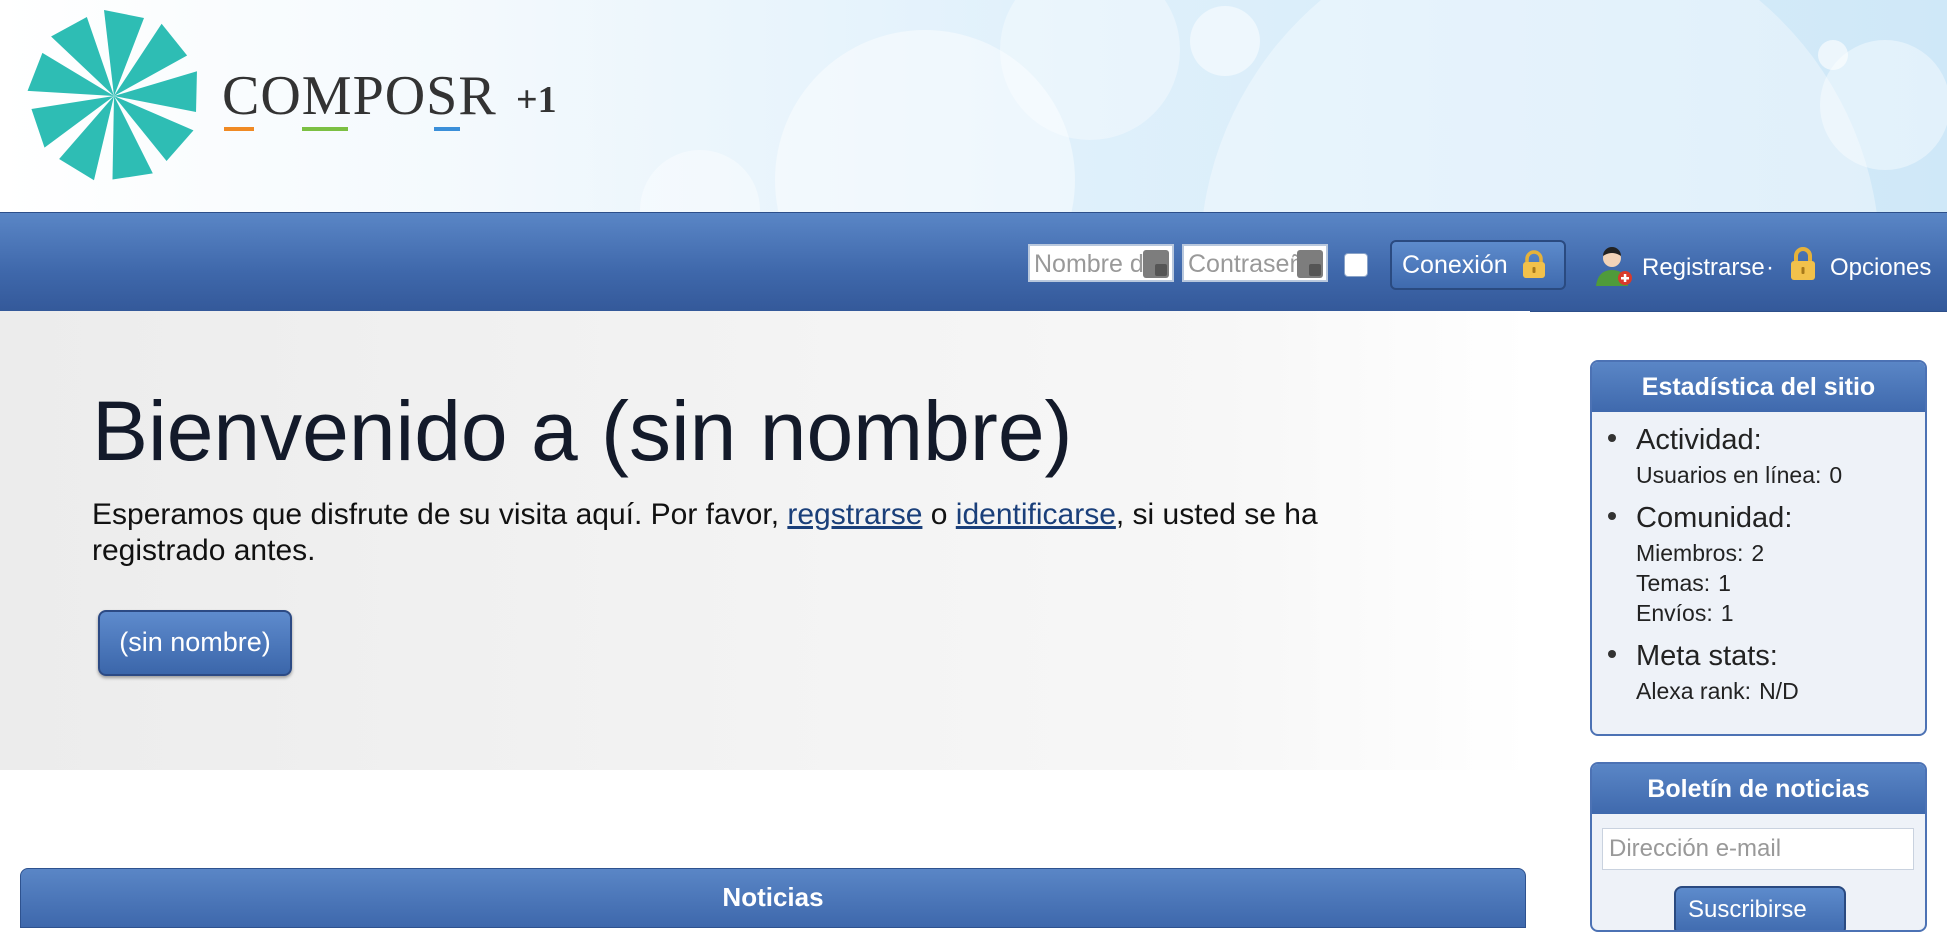  I want to click on news-section-header: Noticias, so click(773, 898).